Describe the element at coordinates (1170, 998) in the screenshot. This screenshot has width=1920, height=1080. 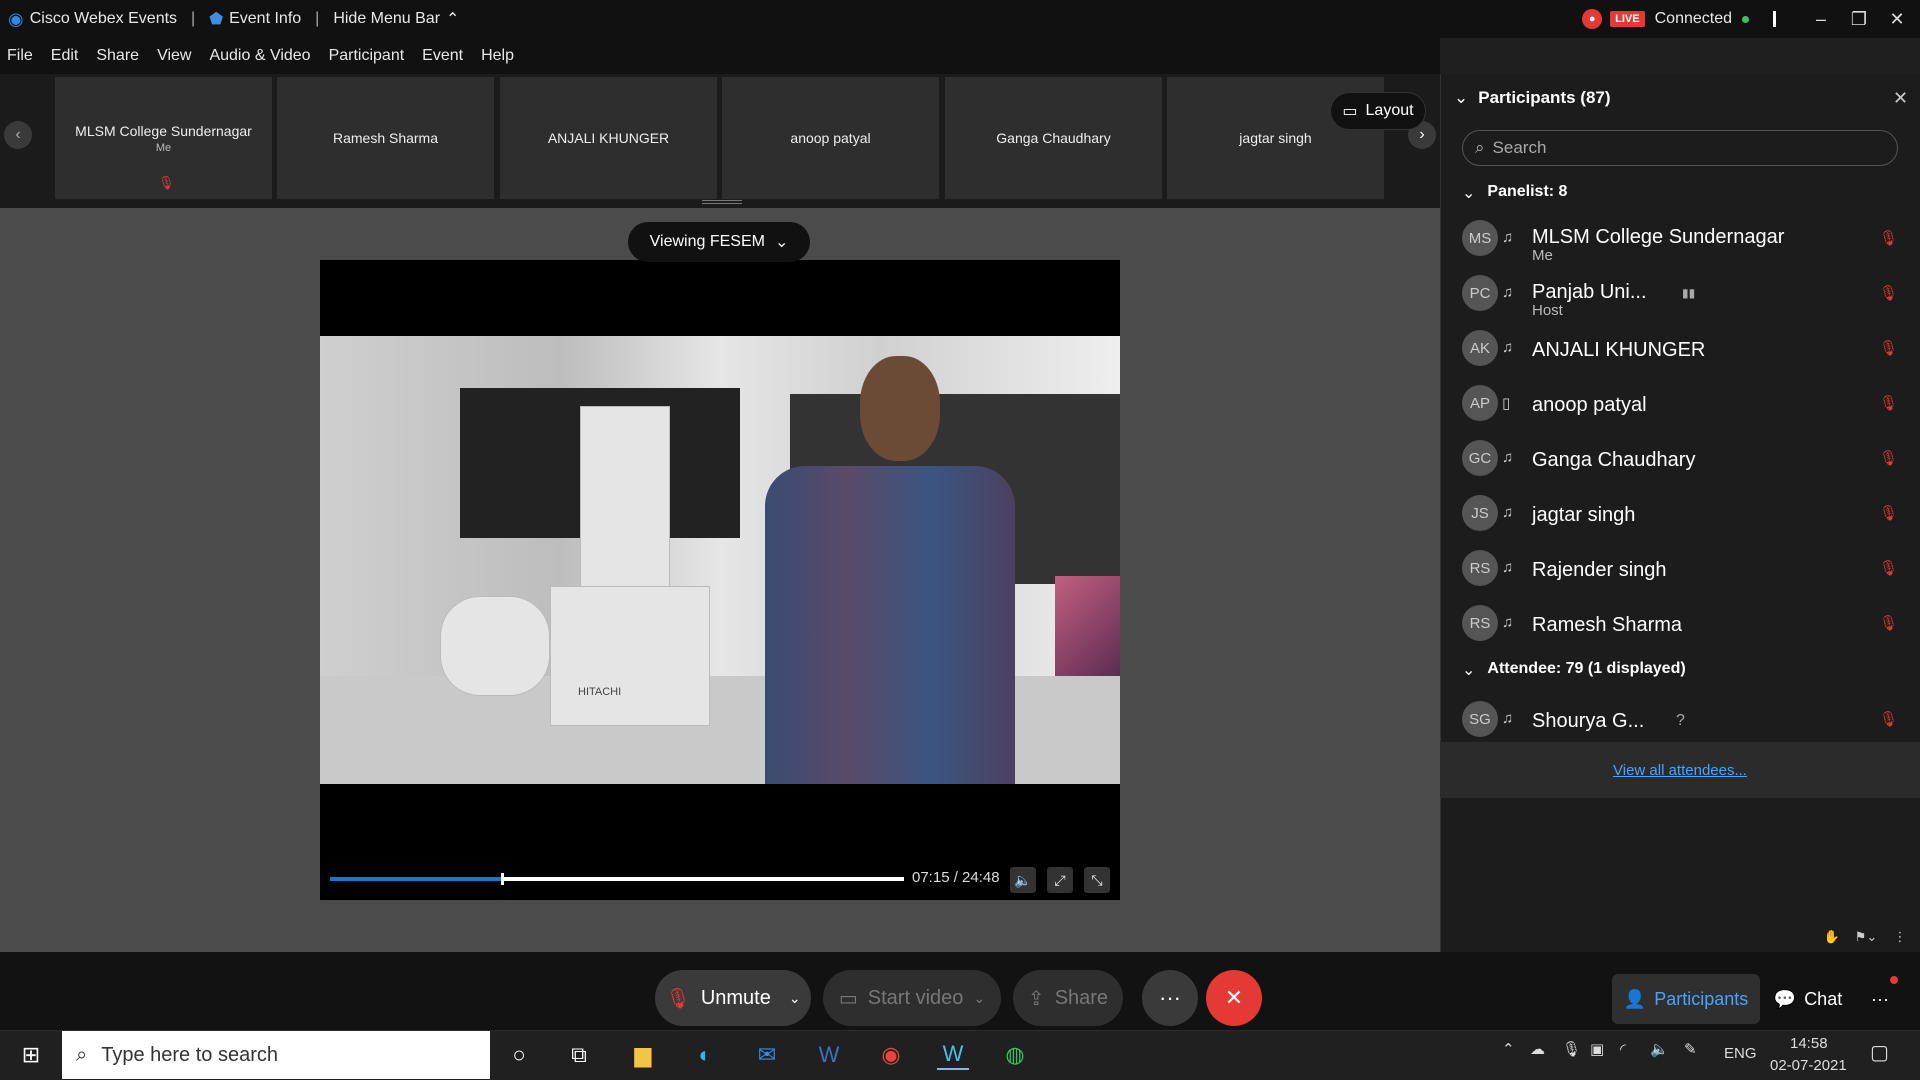
I see `more-options-button: ···` at that location.